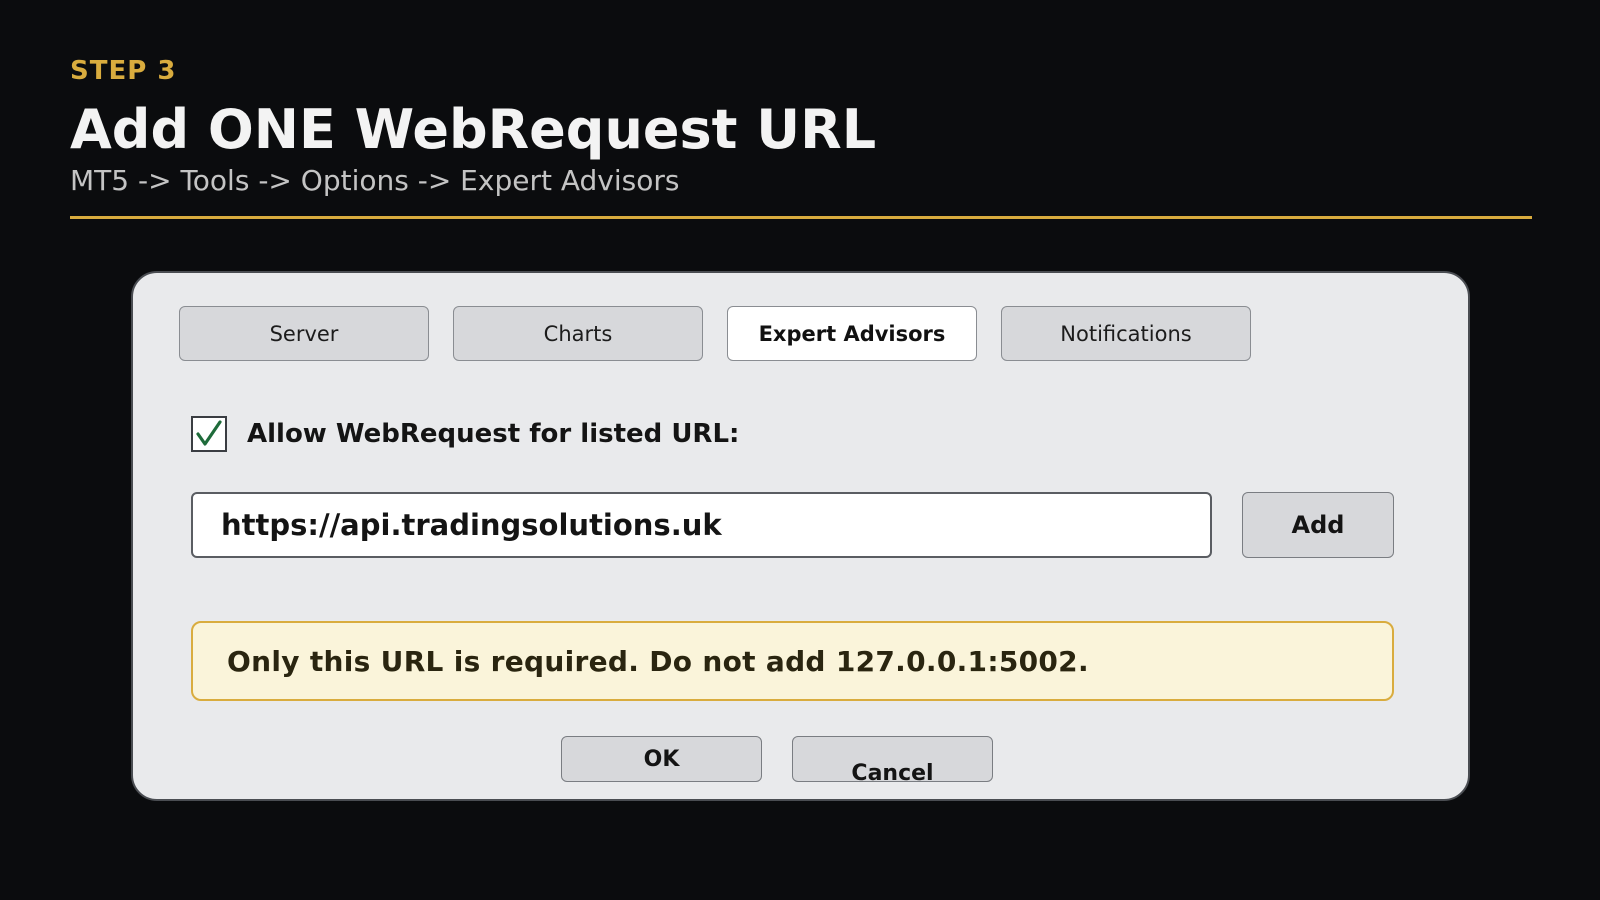 This screenshot has width=1600, height=900. I want to click on allow-webrequest-row: Allow WebRequest for listed URL:, so click(465, 434).